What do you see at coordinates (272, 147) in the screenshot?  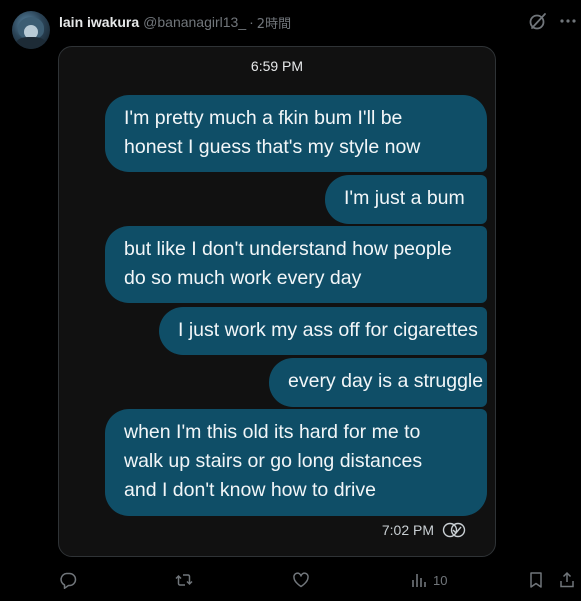 I see `message-line: honest I guess that's my style now` at bounding box center [272, 147].